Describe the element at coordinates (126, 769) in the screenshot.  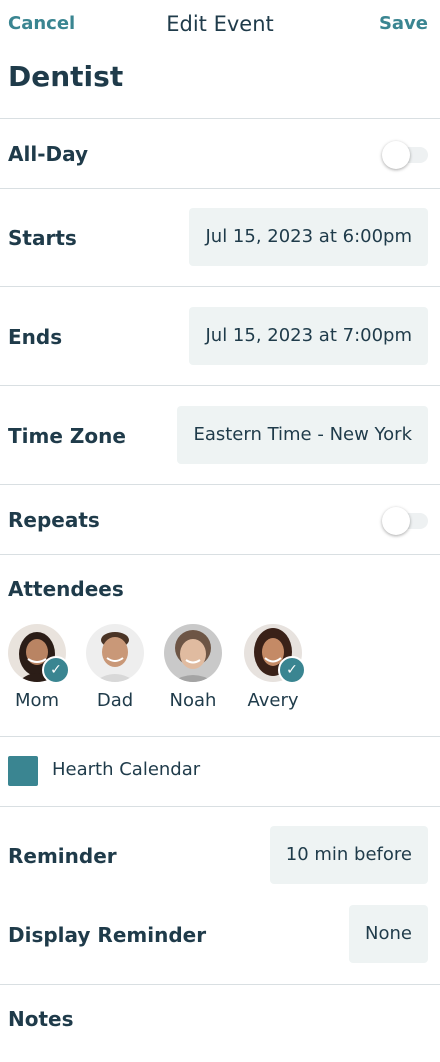
I see `calendar-name: Hearth Calendar` at that location.